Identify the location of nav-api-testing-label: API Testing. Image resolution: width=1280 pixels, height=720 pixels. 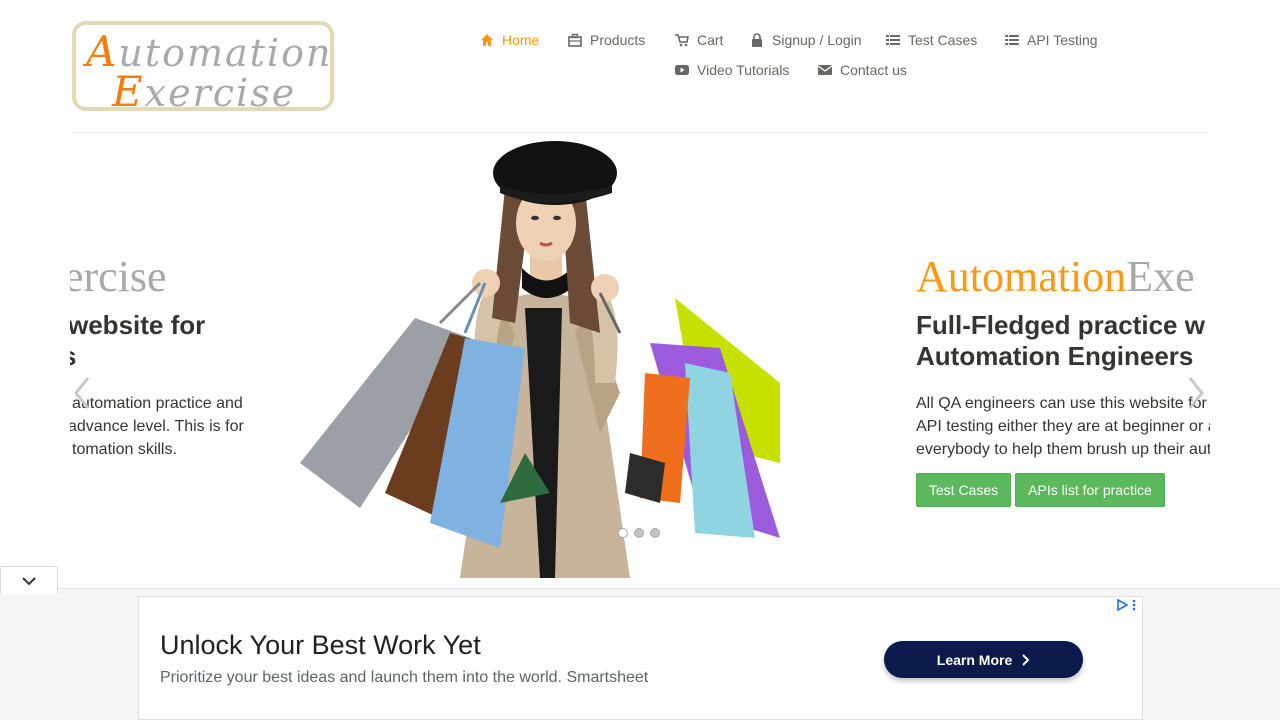
(1062, 40).